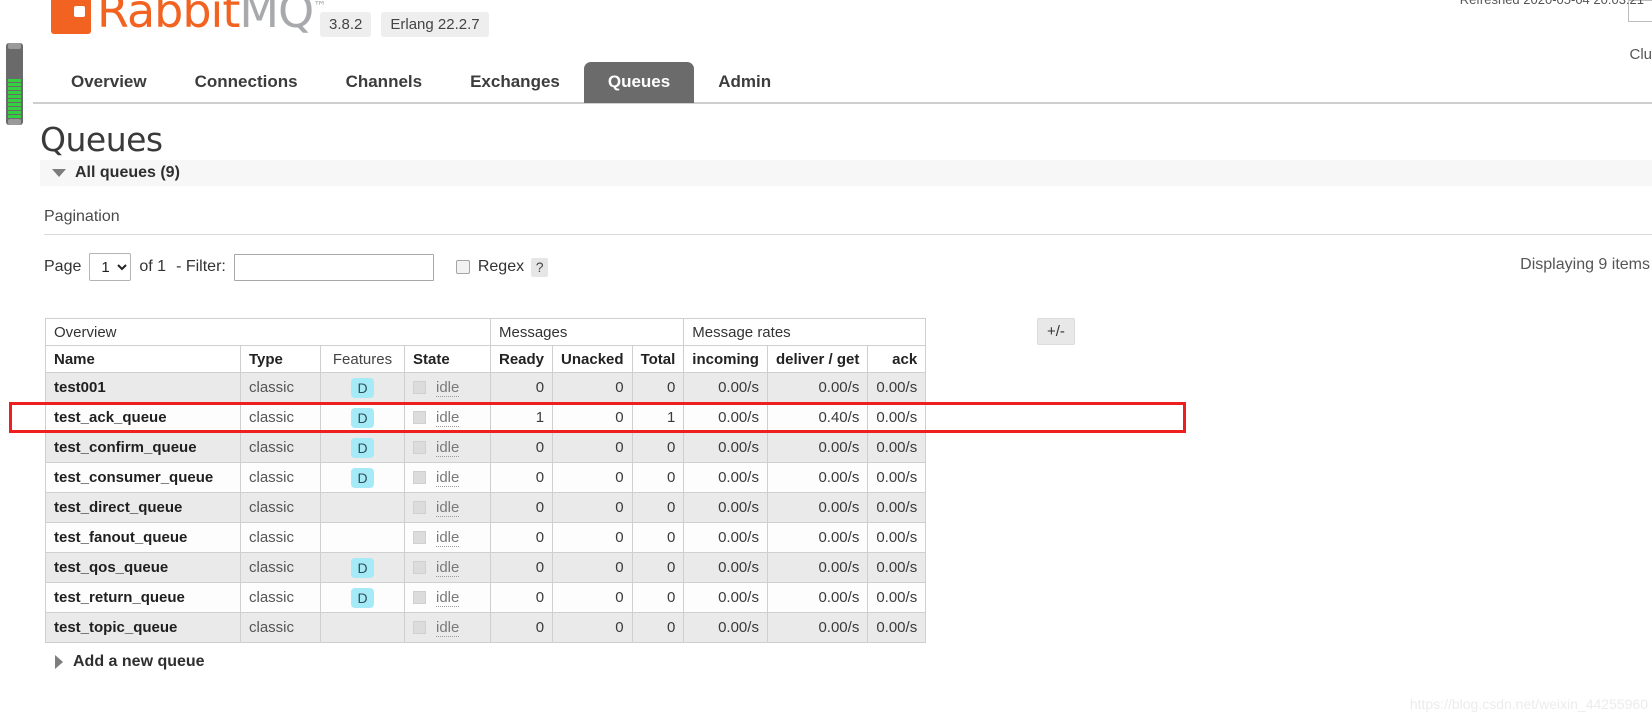 This screenshot has height=718, width=1652. I want to click on chevron-right-icon, so click(59, 662).